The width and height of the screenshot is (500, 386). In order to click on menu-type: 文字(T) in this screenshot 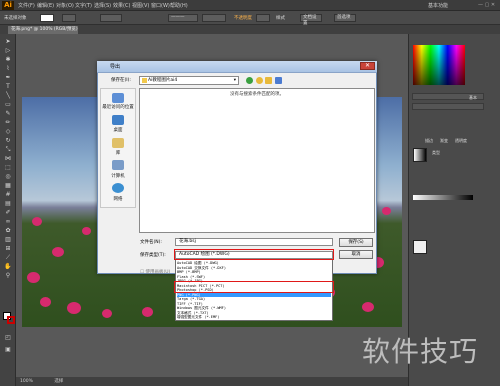, I will do `click(83, 5)`.